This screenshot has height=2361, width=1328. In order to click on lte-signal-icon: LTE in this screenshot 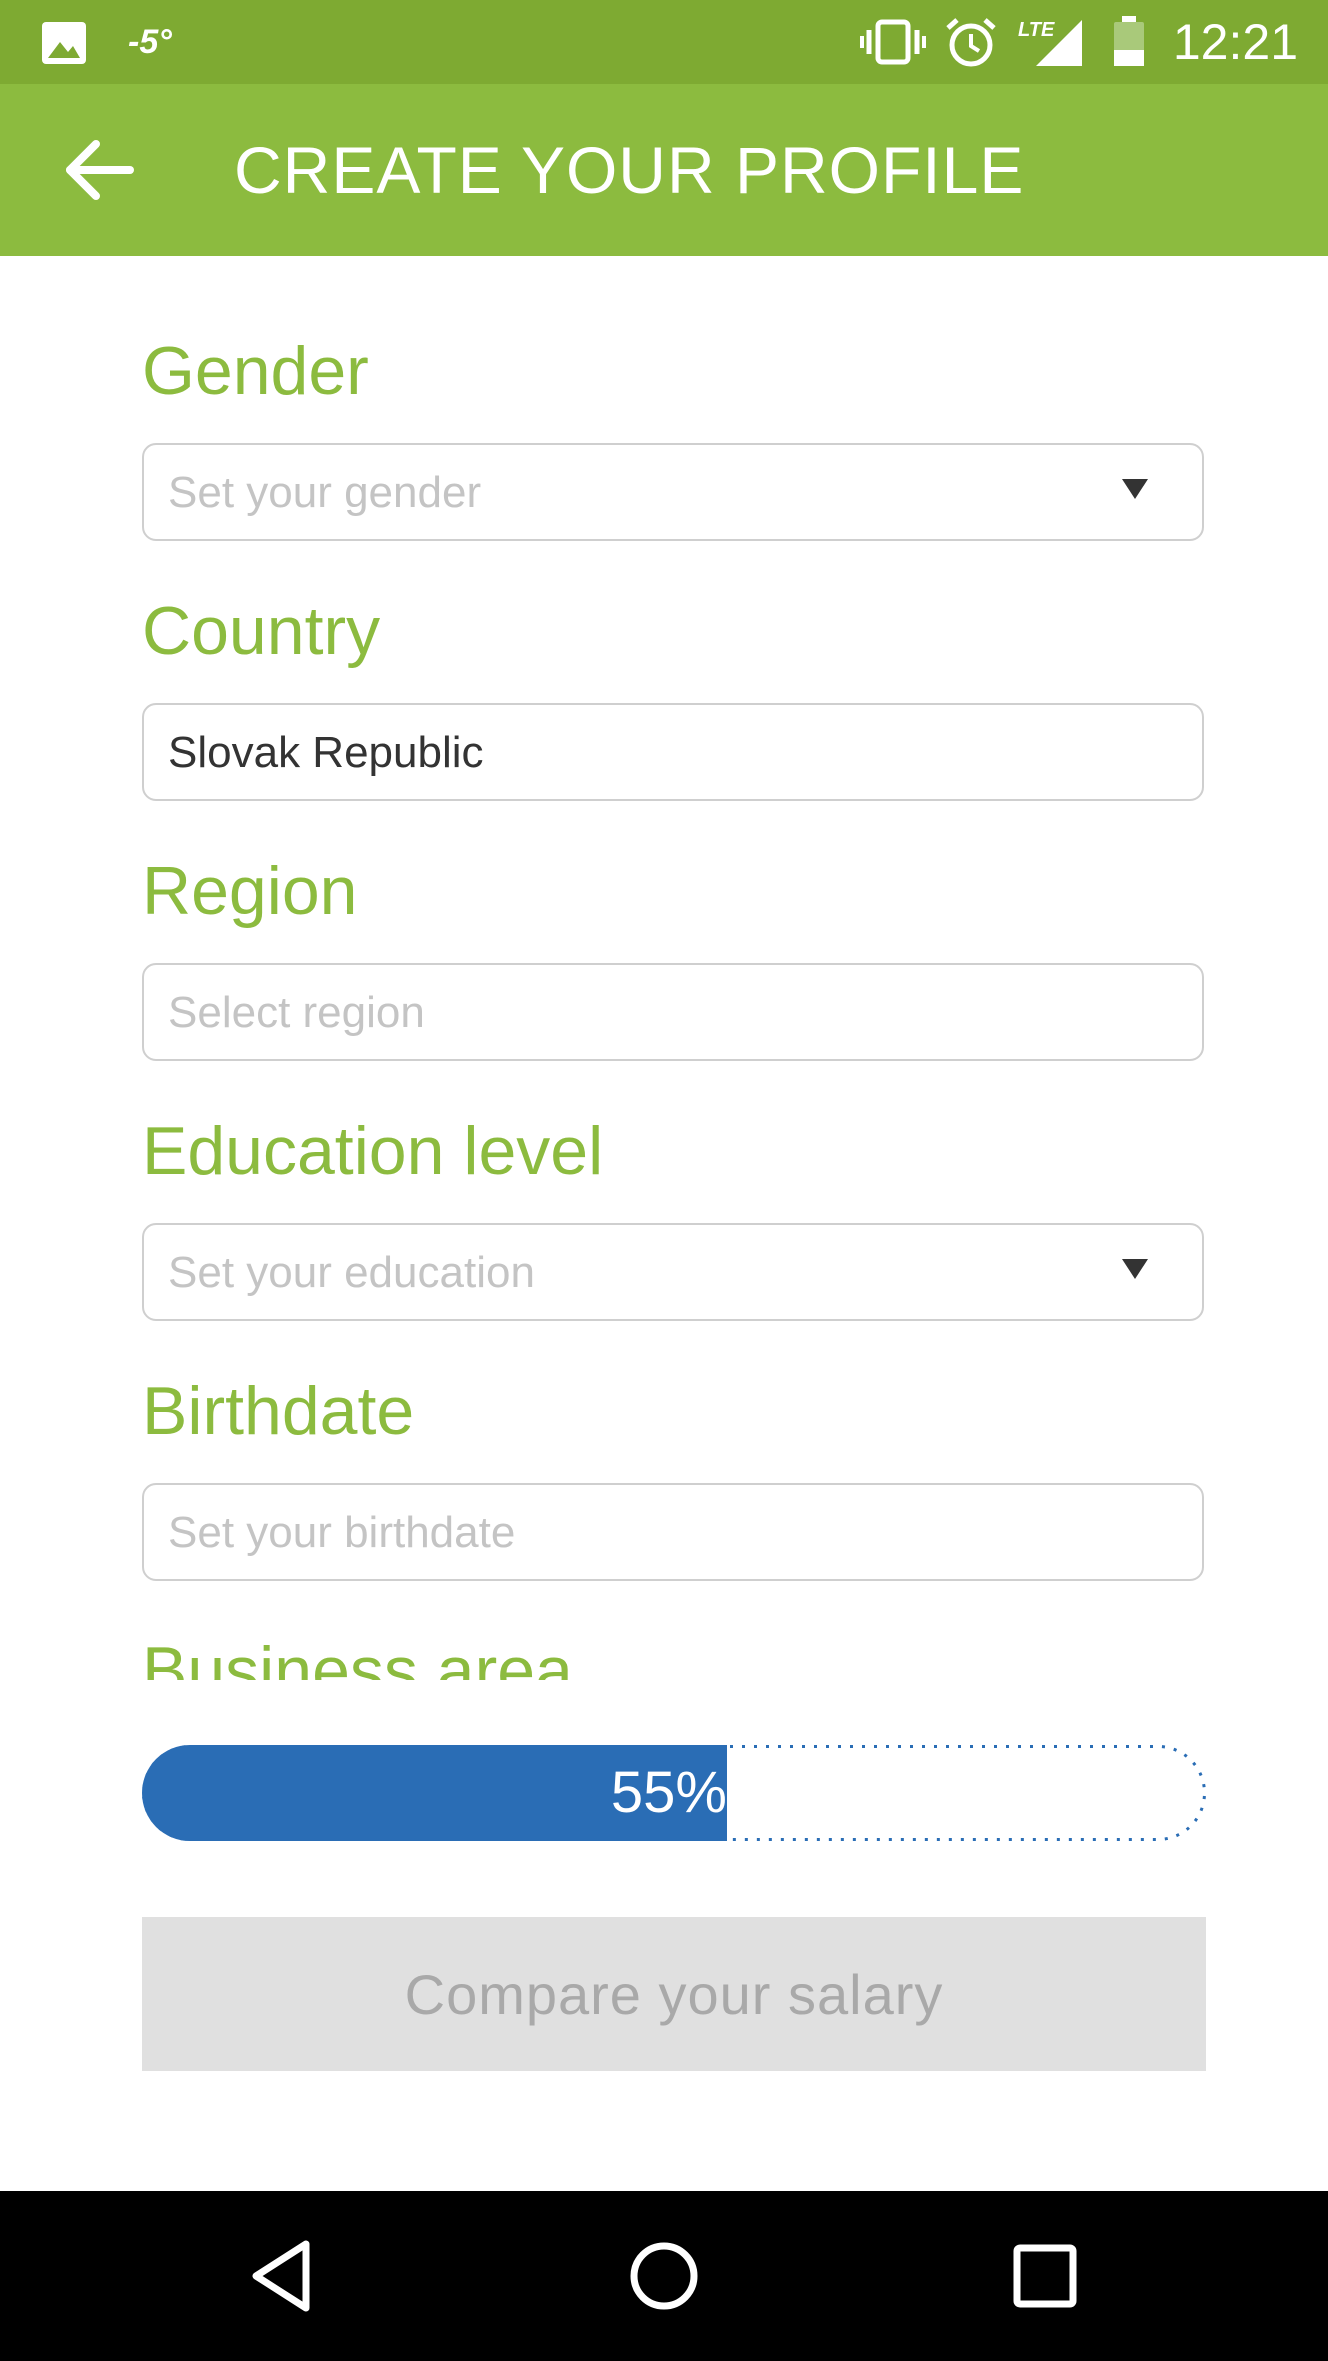, I will do `click(1050, 42)`.